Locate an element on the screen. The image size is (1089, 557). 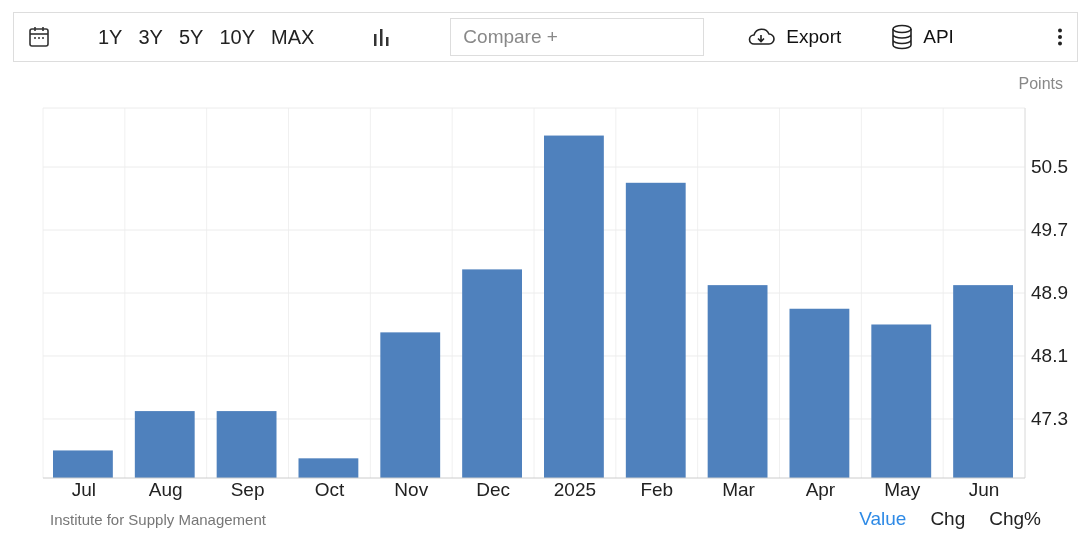
x-axis-label: 2025 is located at coordinates (575, 489).